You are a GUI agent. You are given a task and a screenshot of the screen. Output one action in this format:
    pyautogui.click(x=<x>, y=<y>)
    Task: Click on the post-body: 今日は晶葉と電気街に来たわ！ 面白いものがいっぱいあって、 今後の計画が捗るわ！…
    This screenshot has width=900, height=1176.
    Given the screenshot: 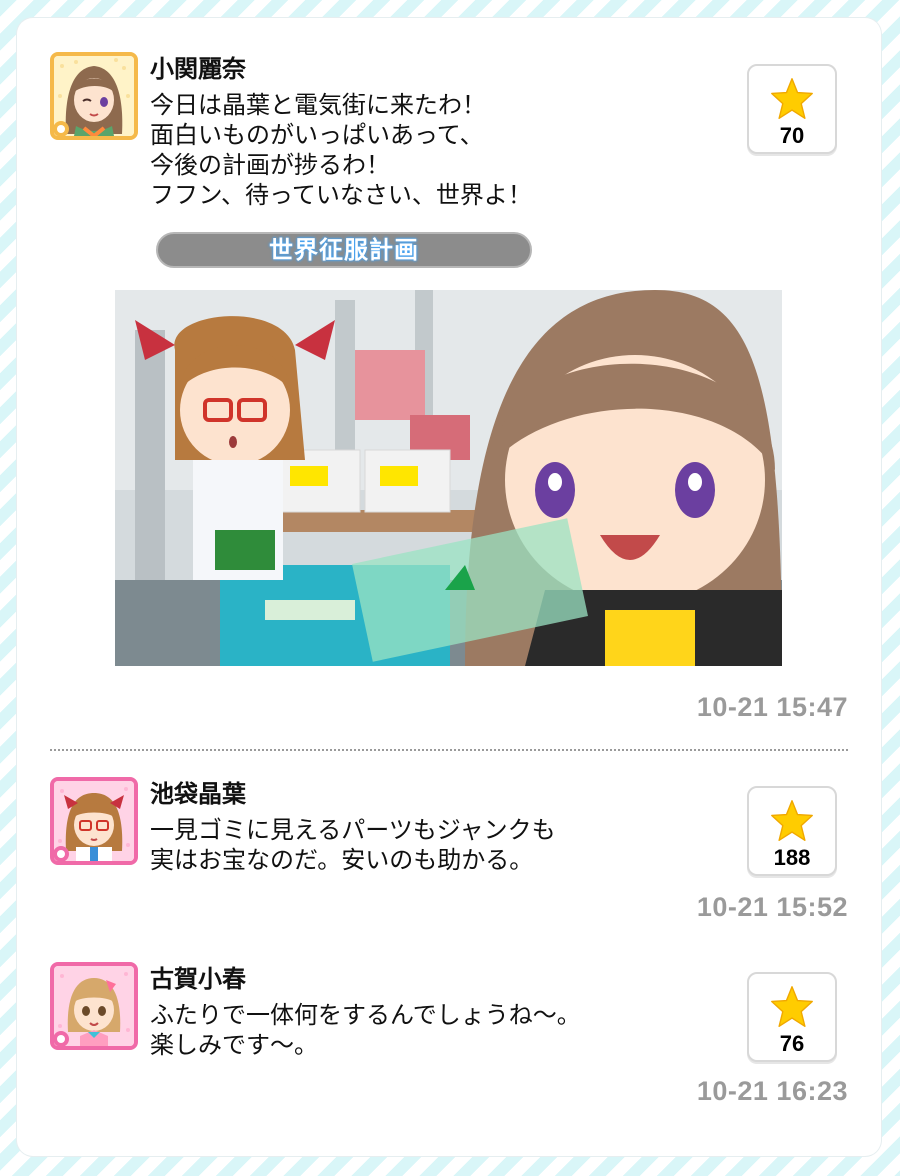 What is the action you would take?
    pyautogui.click(x=341, y=150)
    